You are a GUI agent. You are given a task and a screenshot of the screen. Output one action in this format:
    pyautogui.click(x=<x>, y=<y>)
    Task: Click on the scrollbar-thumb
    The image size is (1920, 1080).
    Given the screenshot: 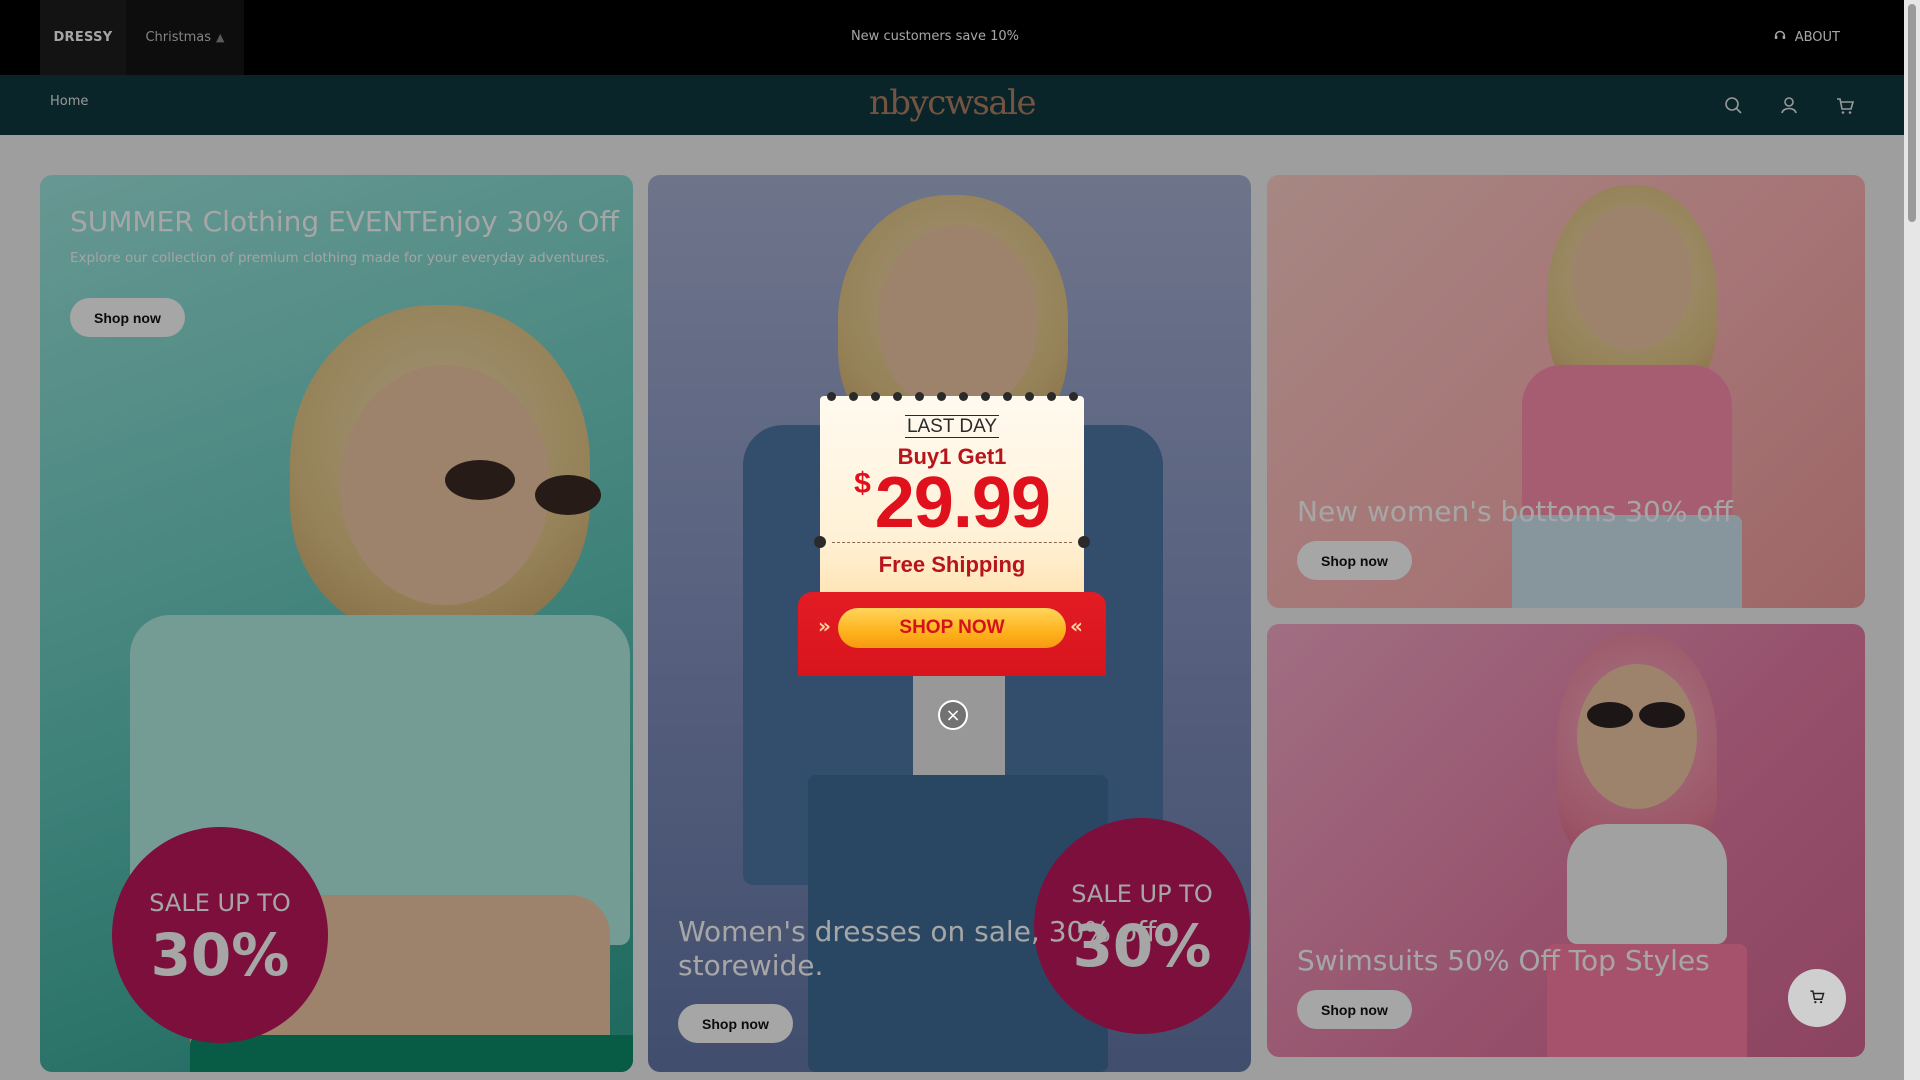 What is the action you would take?
    pyautogui.click(x=1912, y=113)
    